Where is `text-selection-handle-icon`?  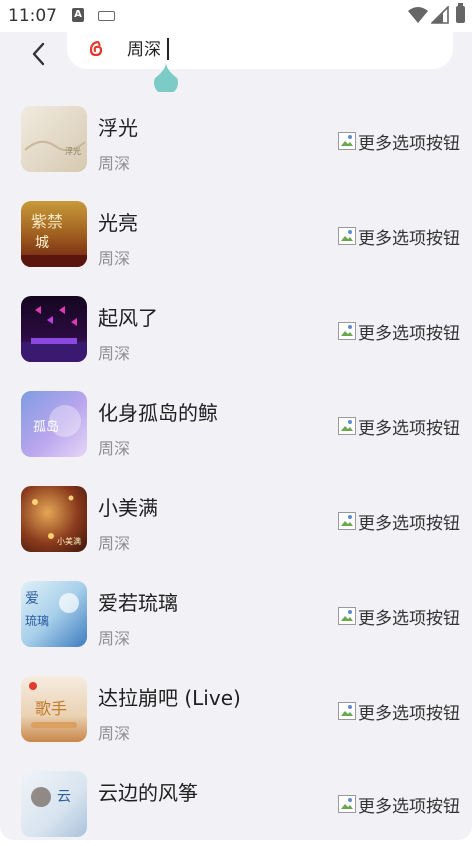
text-selection-handle-icon is located at coordinates (166, 77).